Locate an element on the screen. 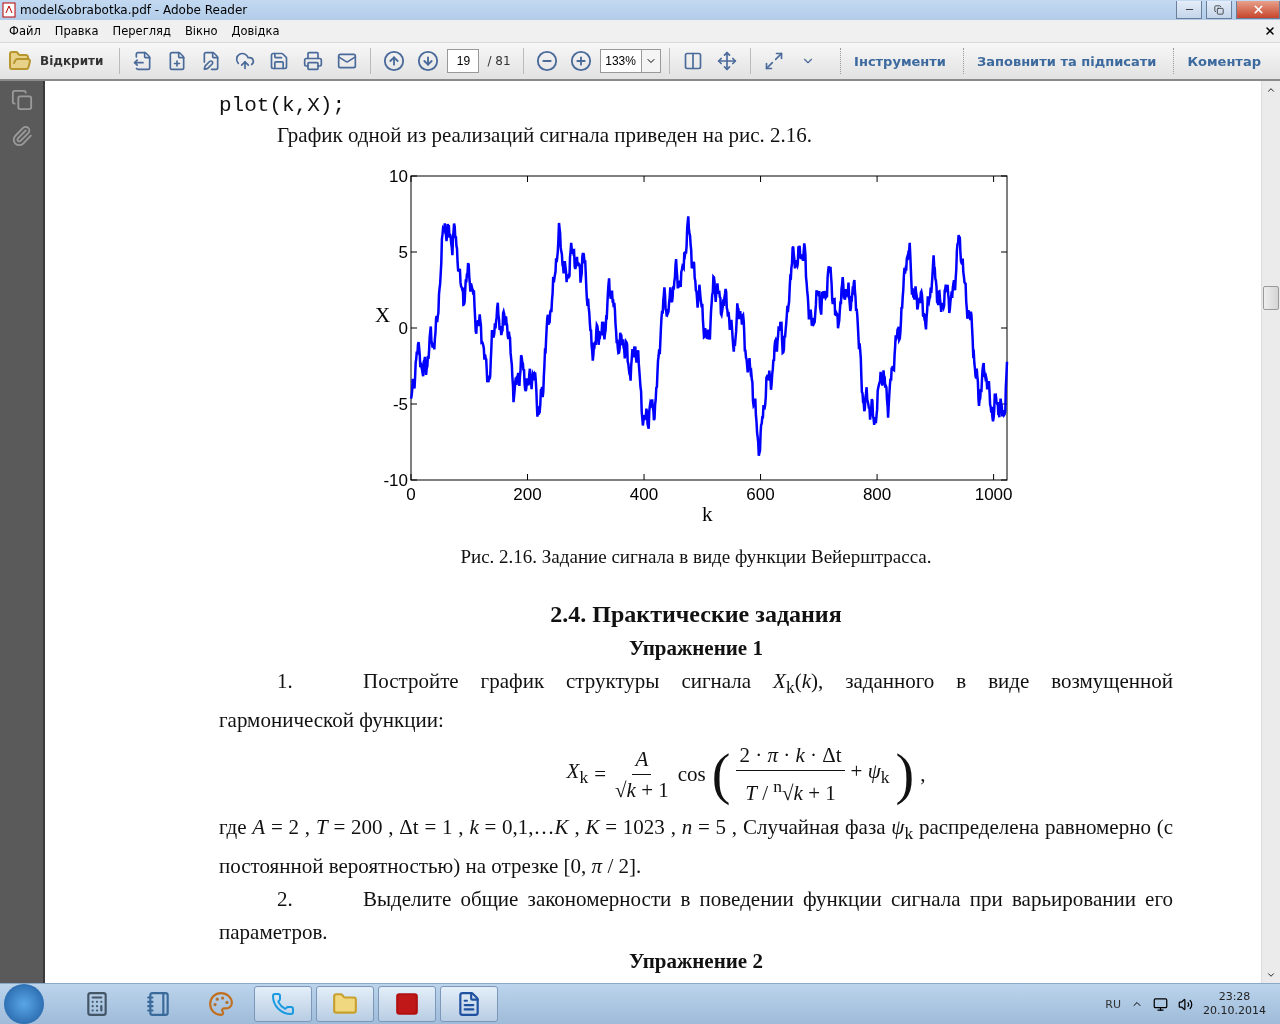  square-icon is located at coordinates (407, 1004).